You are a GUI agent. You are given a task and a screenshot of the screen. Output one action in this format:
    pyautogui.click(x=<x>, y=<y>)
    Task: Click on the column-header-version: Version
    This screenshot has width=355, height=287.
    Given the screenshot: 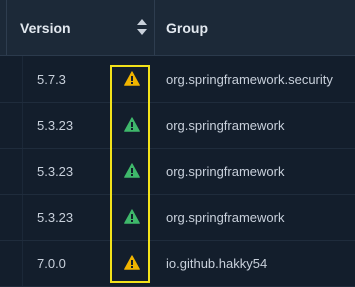 What is the action you would take?
    pyautogui.click(x=85, y=27)
    